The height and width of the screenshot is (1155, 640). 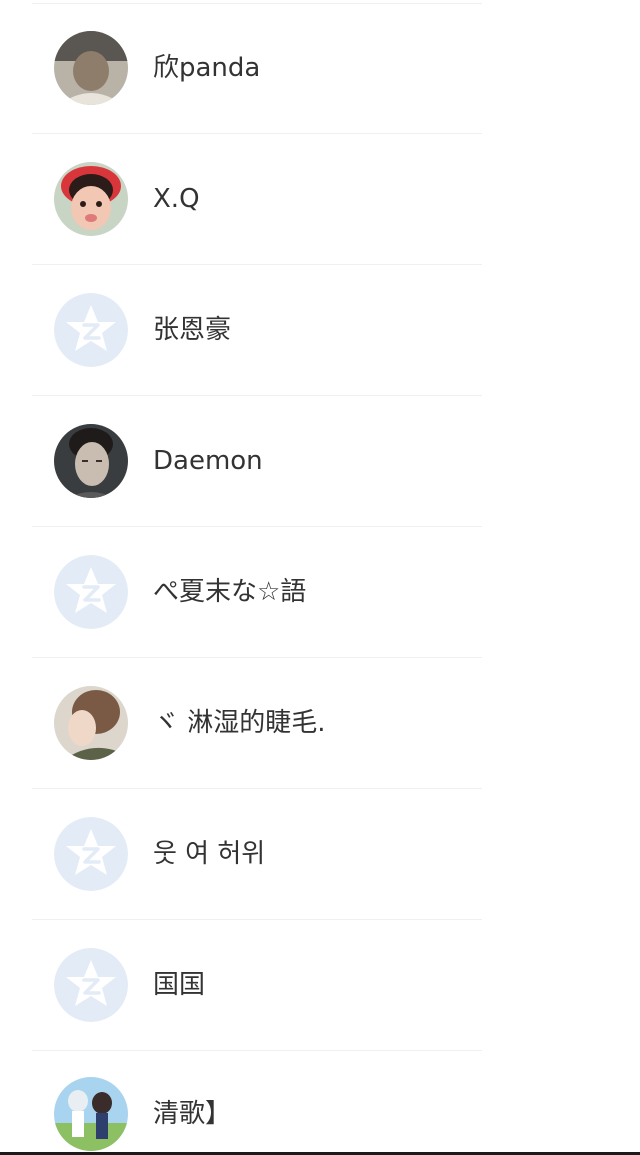 I want to click on contact-row: Daemon, so click(x=320, y=461).